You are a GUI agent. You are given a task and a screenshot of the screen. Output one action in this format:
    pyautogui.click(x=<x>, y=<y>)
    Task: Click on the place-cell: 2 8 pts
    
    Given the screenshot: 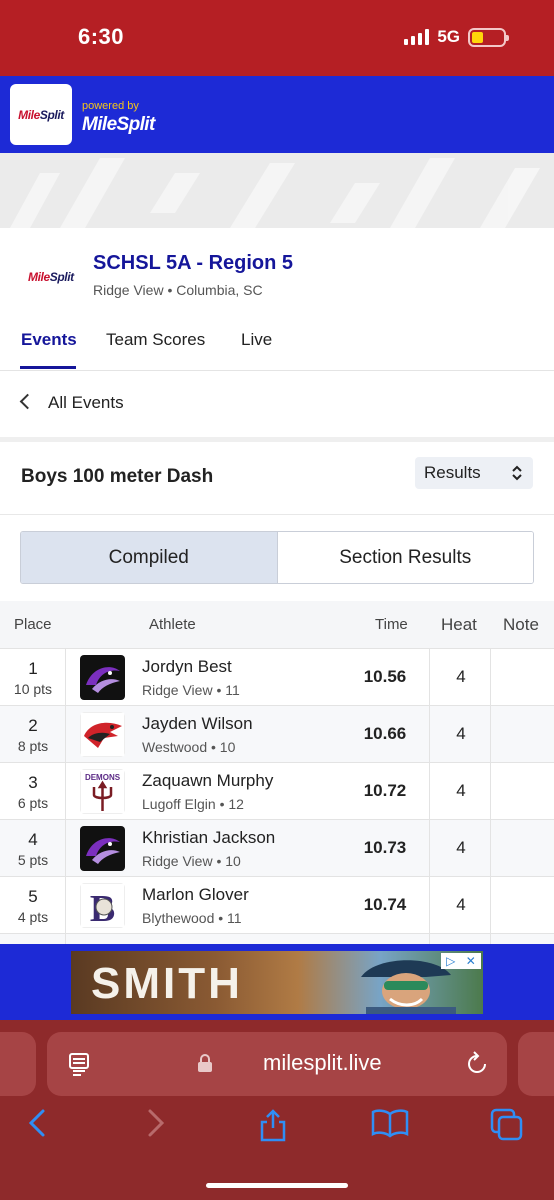 What is the action you would take?
    pyautogui.click(x=33, y=734)
    